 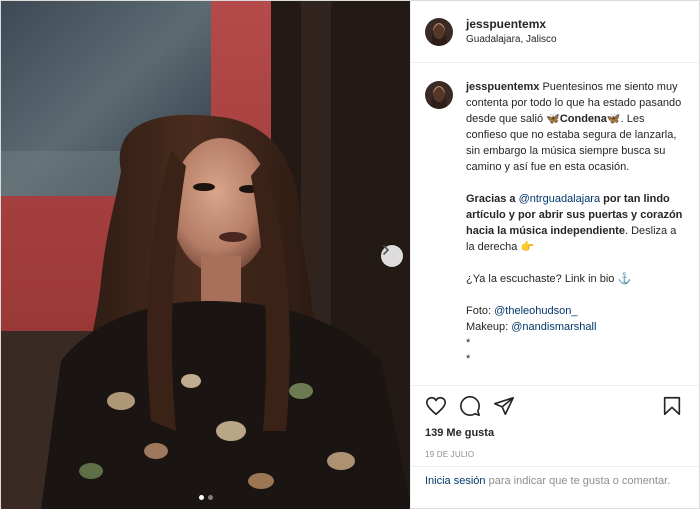 I want to click on save-button, so click(x=673, y=406).